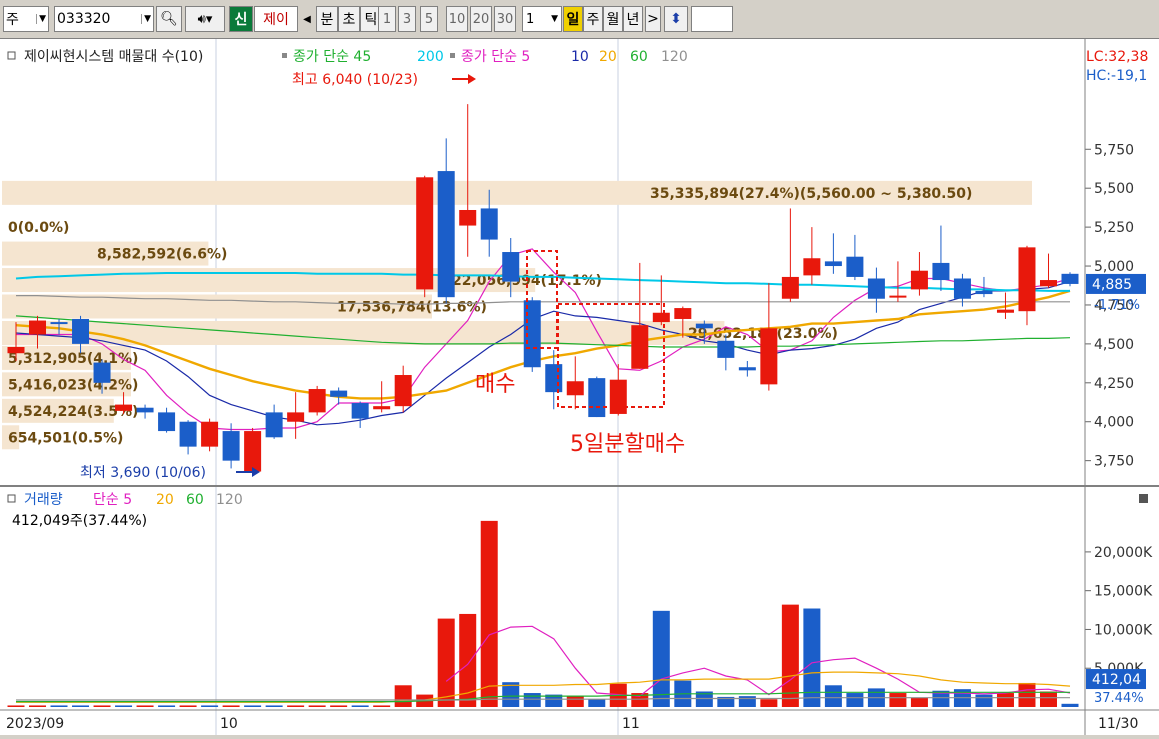  Describe the element at coordinates (355, 80) in the screenshot. I see `high-note: 최고 6,040 (10/23)` at that location.